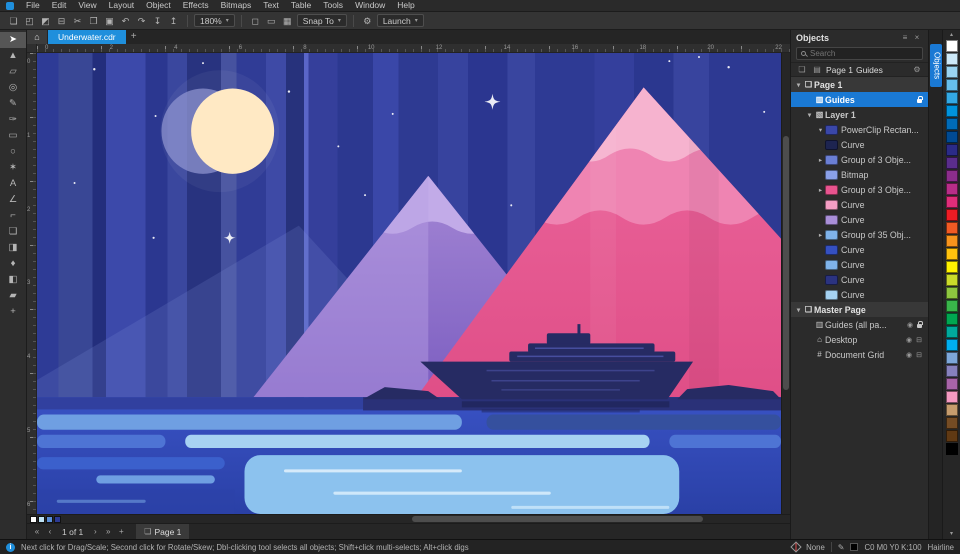 The height and width of the screenshot is (554, 960). I want to click on prev-page-icon: ‹, so click(50, 531).